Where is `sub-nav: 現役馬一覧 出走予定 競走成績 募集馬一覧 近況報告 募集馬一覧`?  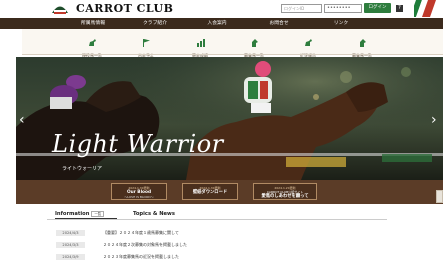
sub-nav: 現役馬一覧 出走予定 競走成績 募集馬一覧 近況報告 募集馬一覧 is located at coordinates (232, 43).